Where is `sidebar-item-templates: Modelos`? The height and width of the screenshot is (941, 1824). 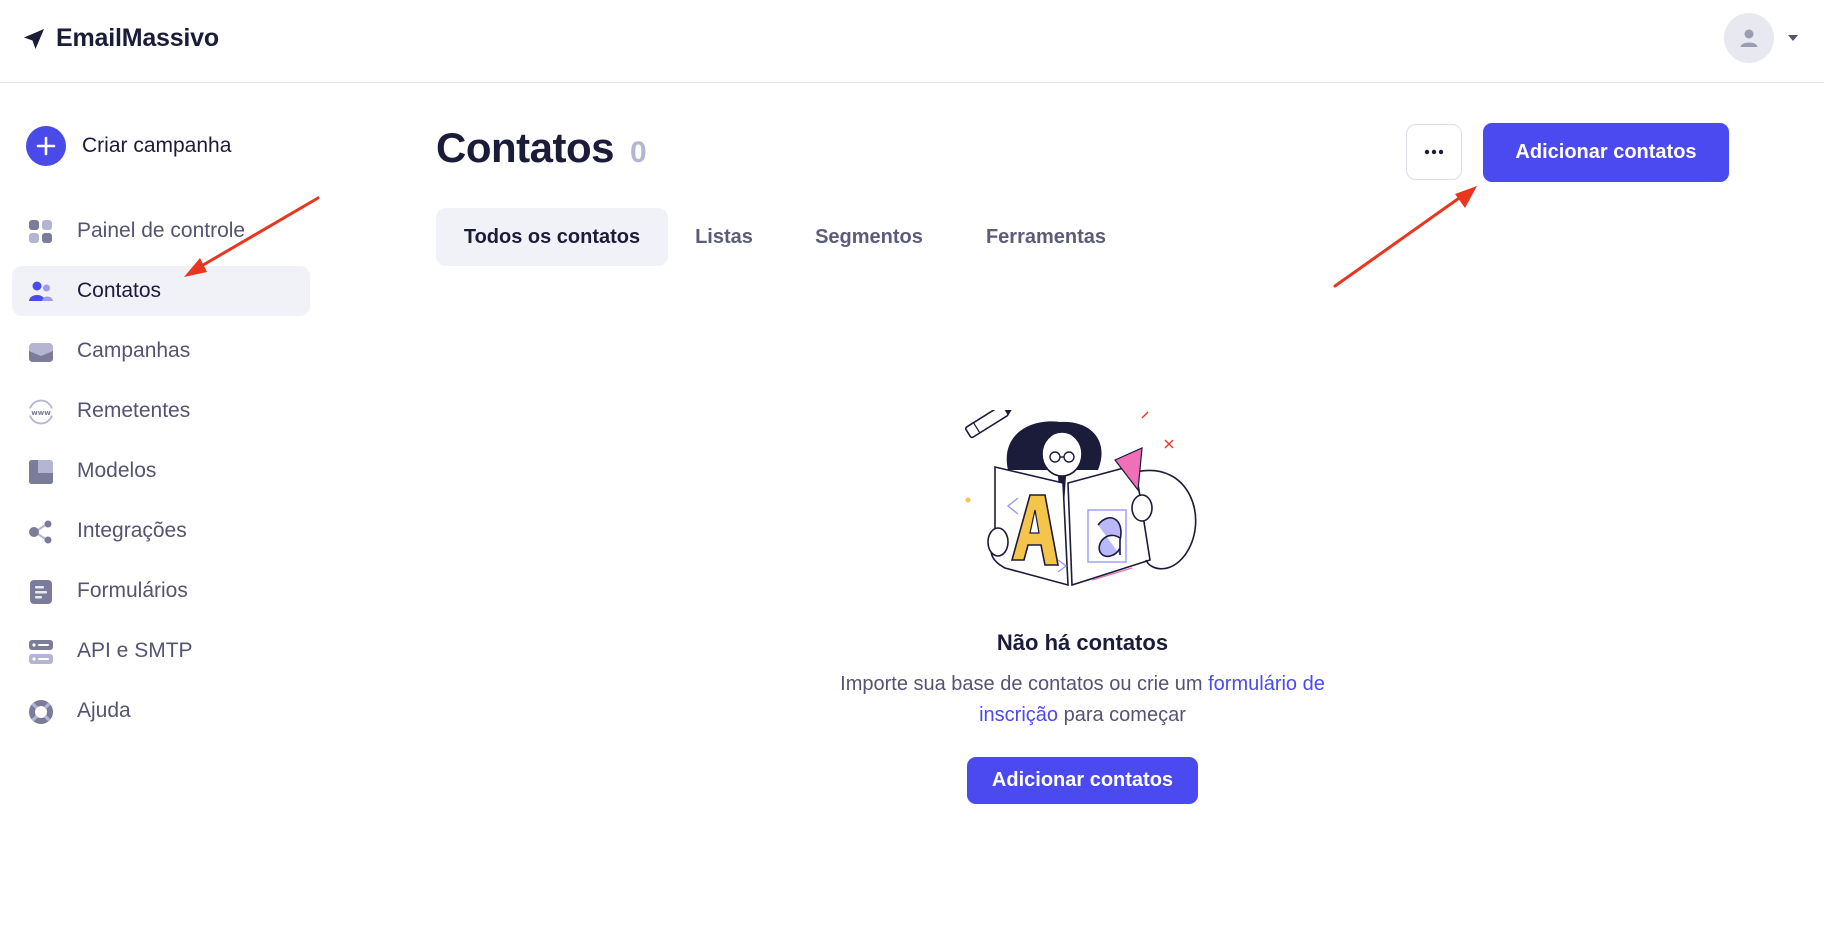 sidebar-item-templates: Modelos is located at coordinates (161, 471).